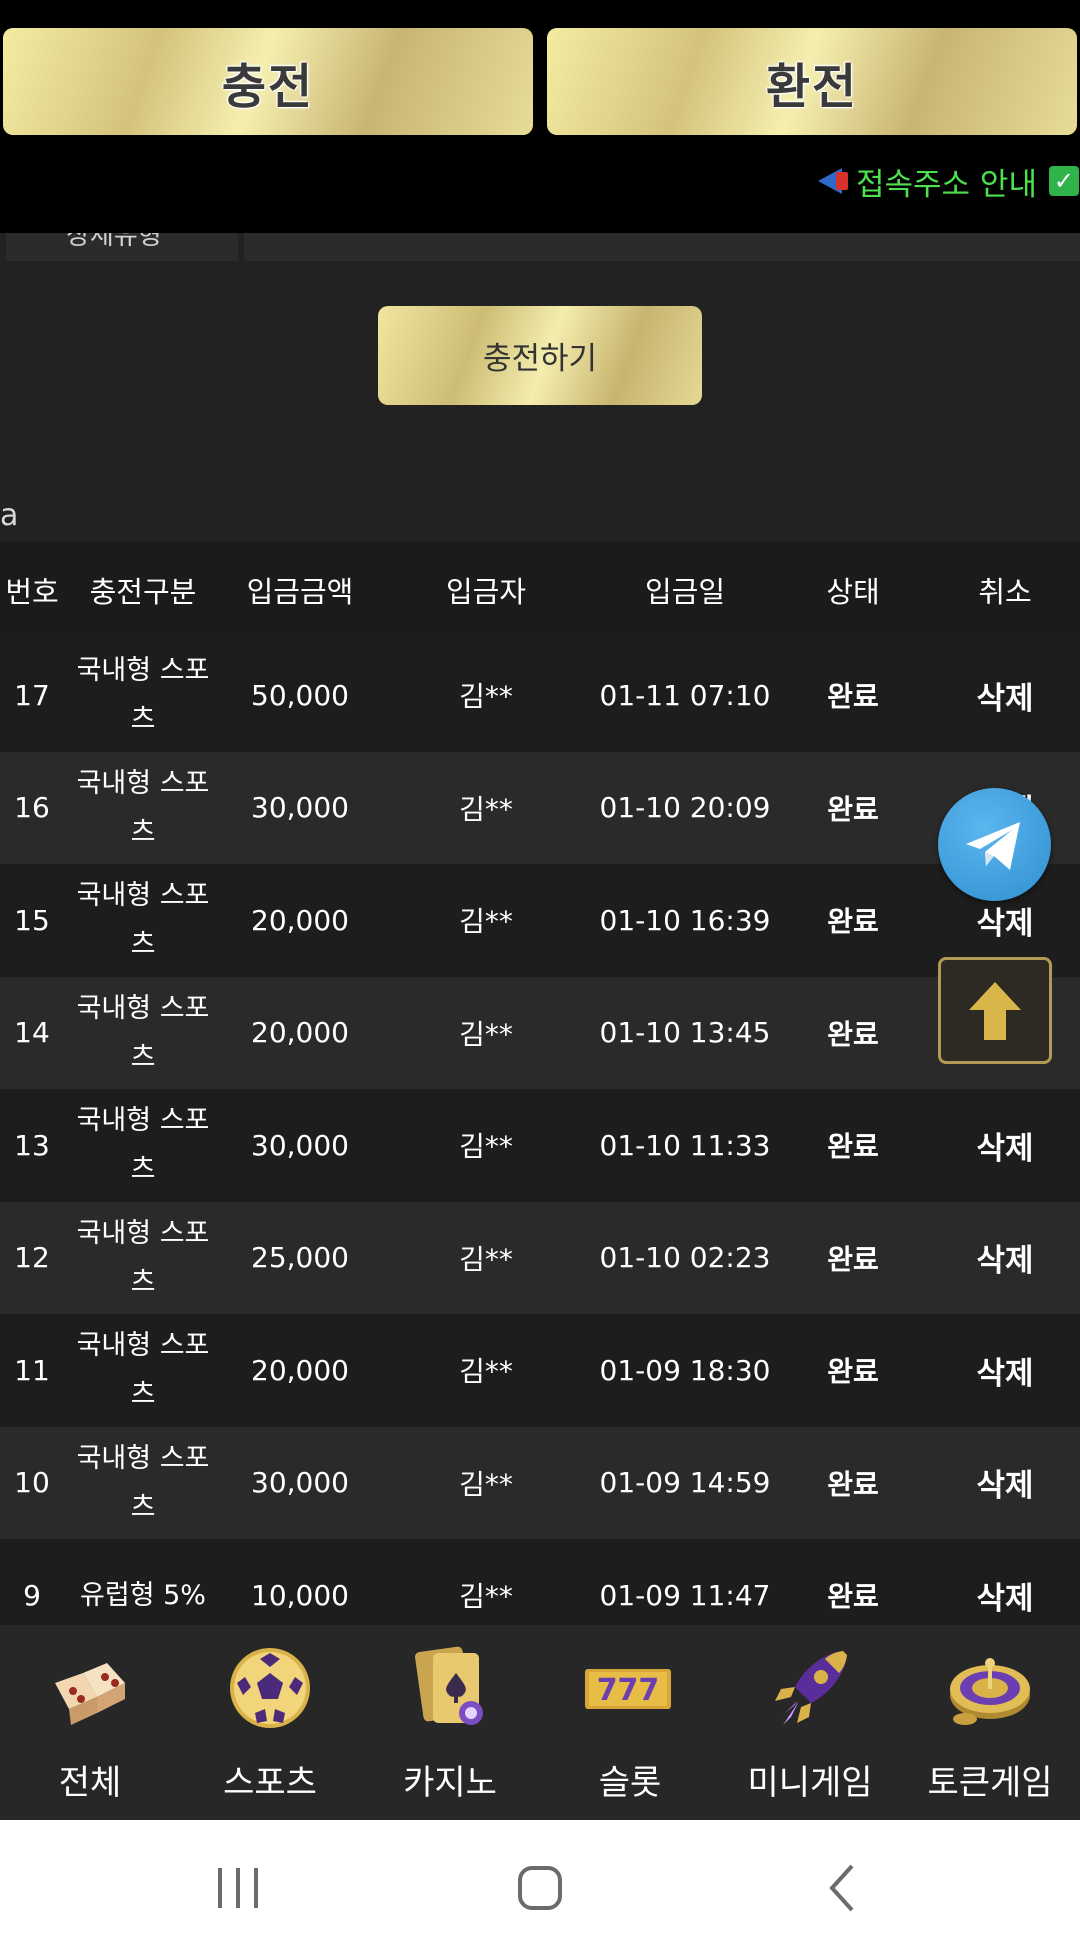  Describe the element at coordinates (990, 1691) in the screenshot. I see `roulette-icon` at that location.